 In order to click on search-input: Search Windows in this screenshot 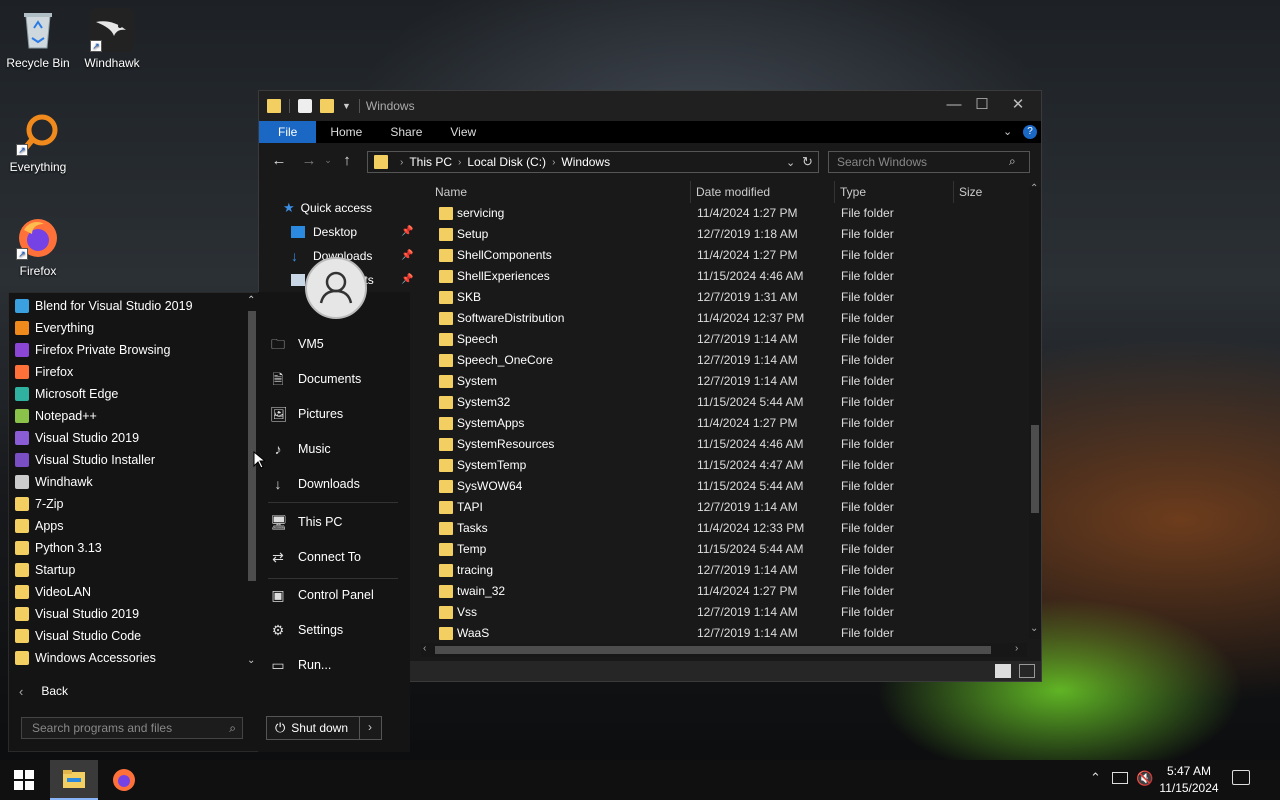, I will do `click(929, 162)`.